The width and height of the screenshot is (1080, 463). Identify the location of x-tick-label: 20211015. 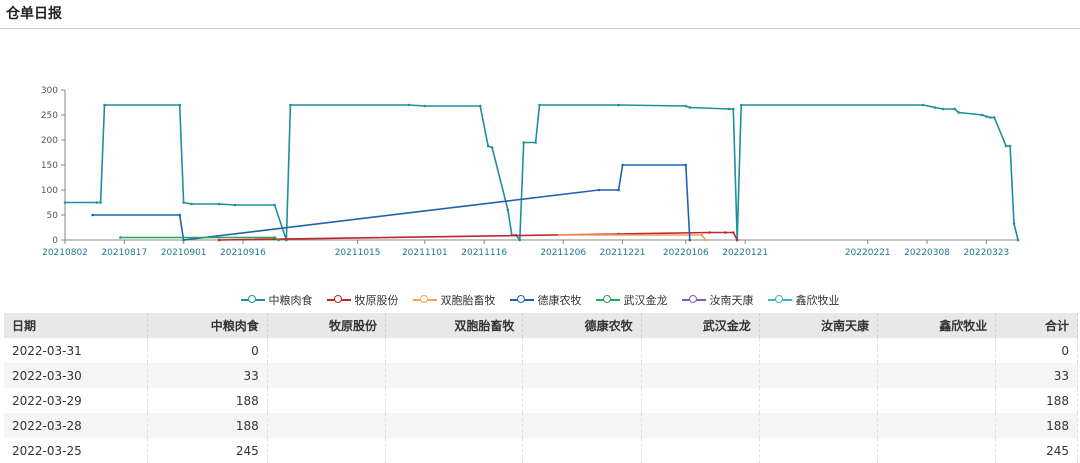
(358, 253).